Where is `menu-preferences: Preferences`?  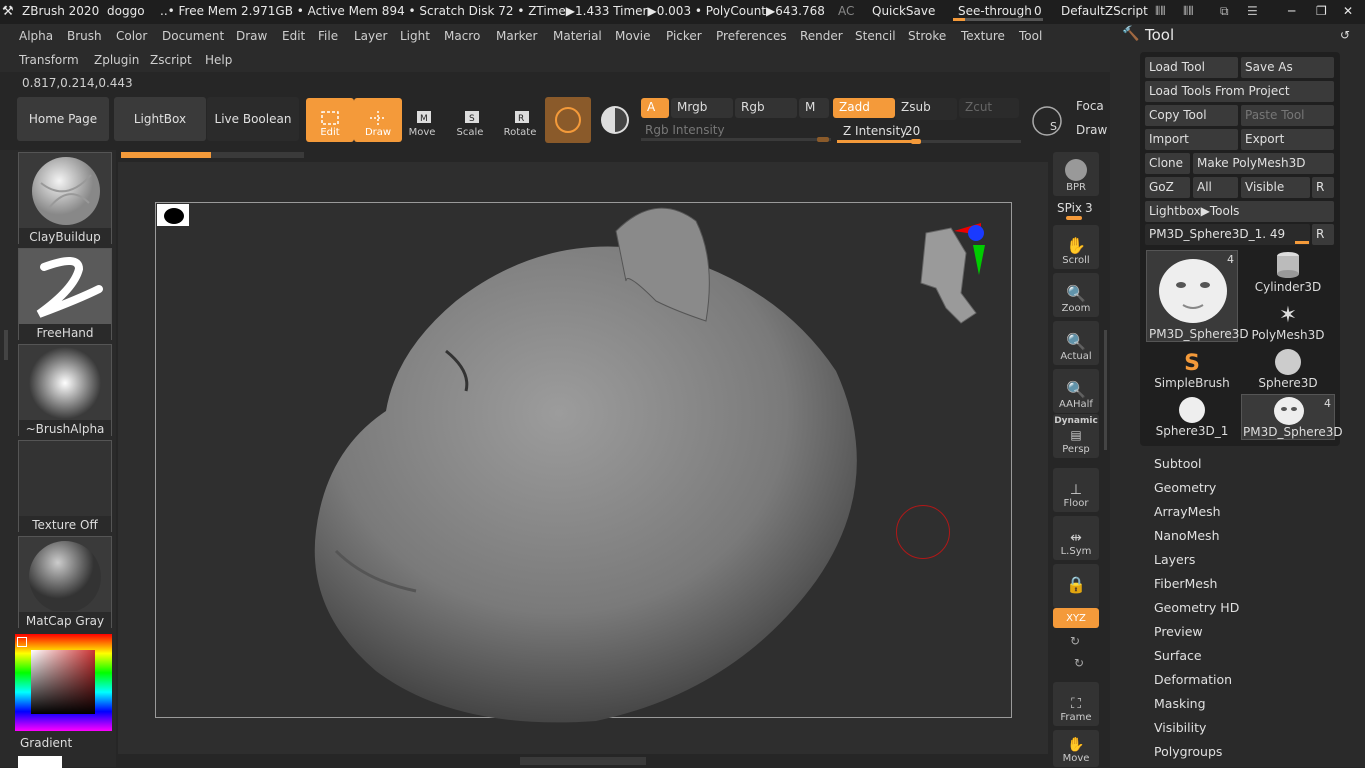
menu-preferences: Preferences is located at coordinates (751, 36).